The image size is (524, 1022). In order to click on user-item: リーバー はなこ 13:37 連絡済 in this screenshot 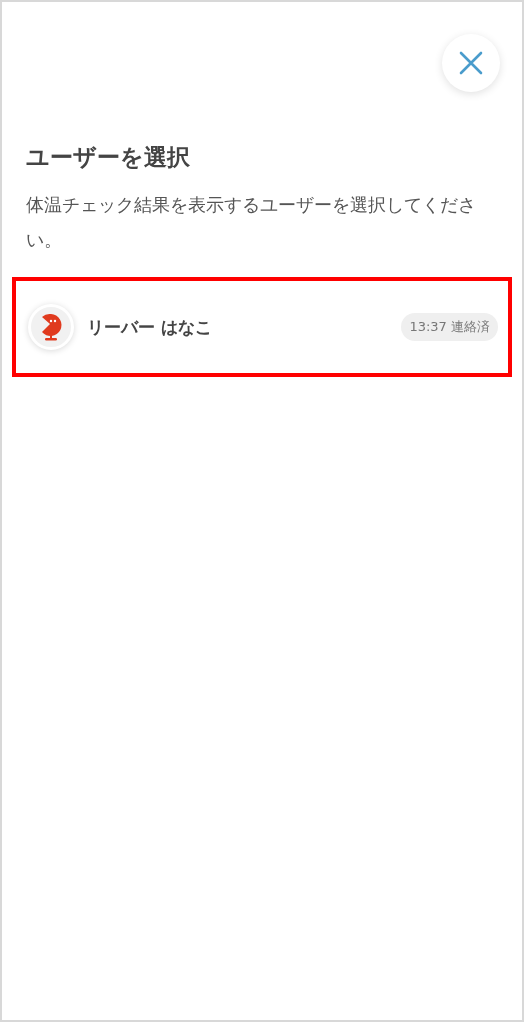, I will do `click(262, 327)`.